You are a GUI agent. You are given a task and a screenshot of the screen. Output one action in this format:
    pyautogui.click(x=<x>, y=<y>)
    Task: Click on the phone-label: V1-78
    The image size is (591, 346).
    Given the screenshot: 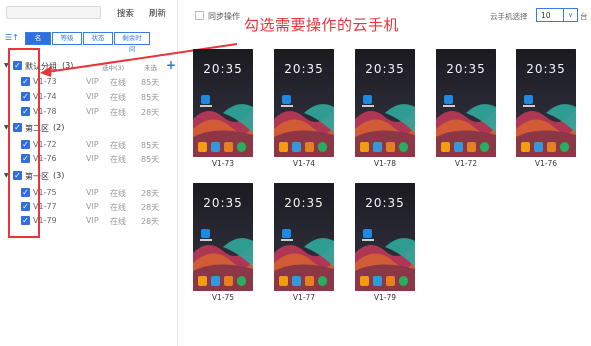 What is the action you would take?
    pyautogui.click(x=385, y=163)
    